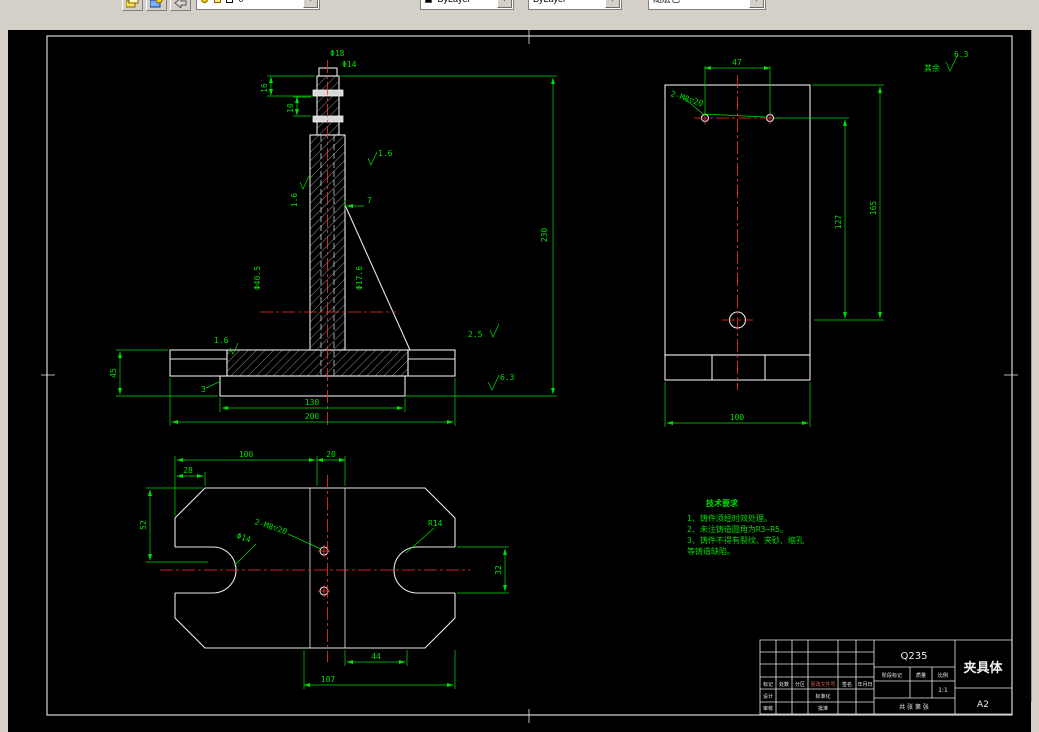  Describe the element at coordinates (946, 61) in the screenshot. I see `surface-finish-note: 其余 6.3` at that location.